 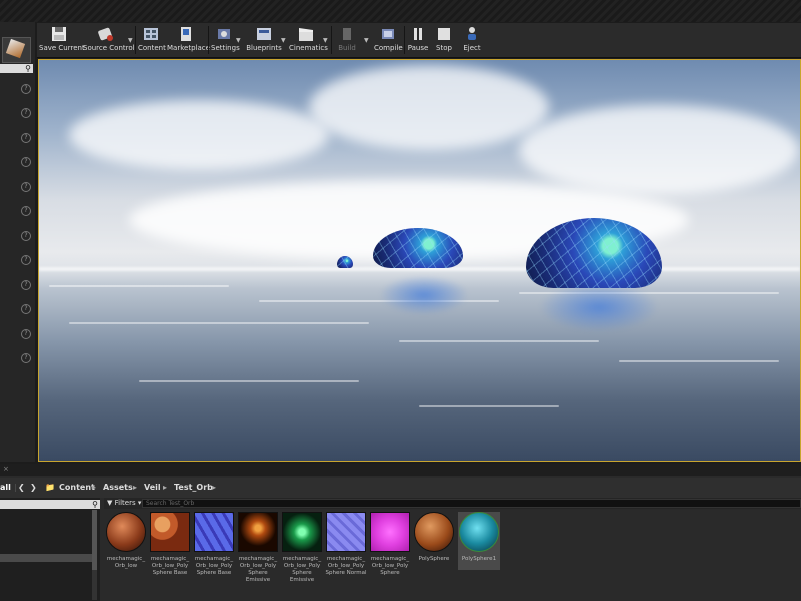 I want to click on source-control-button: Source Control, so click(x=109, y=40).